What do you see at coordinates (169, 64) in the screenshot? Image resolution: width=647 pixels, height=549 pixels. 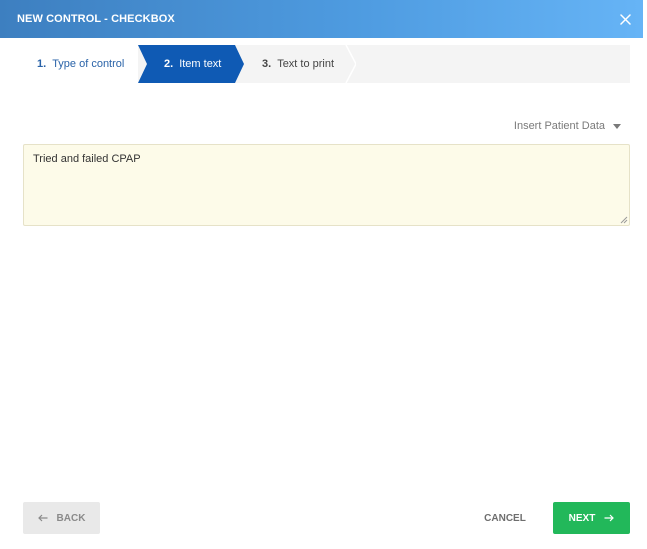 I see `step-number: 2.` at bounding box center [169, 64].